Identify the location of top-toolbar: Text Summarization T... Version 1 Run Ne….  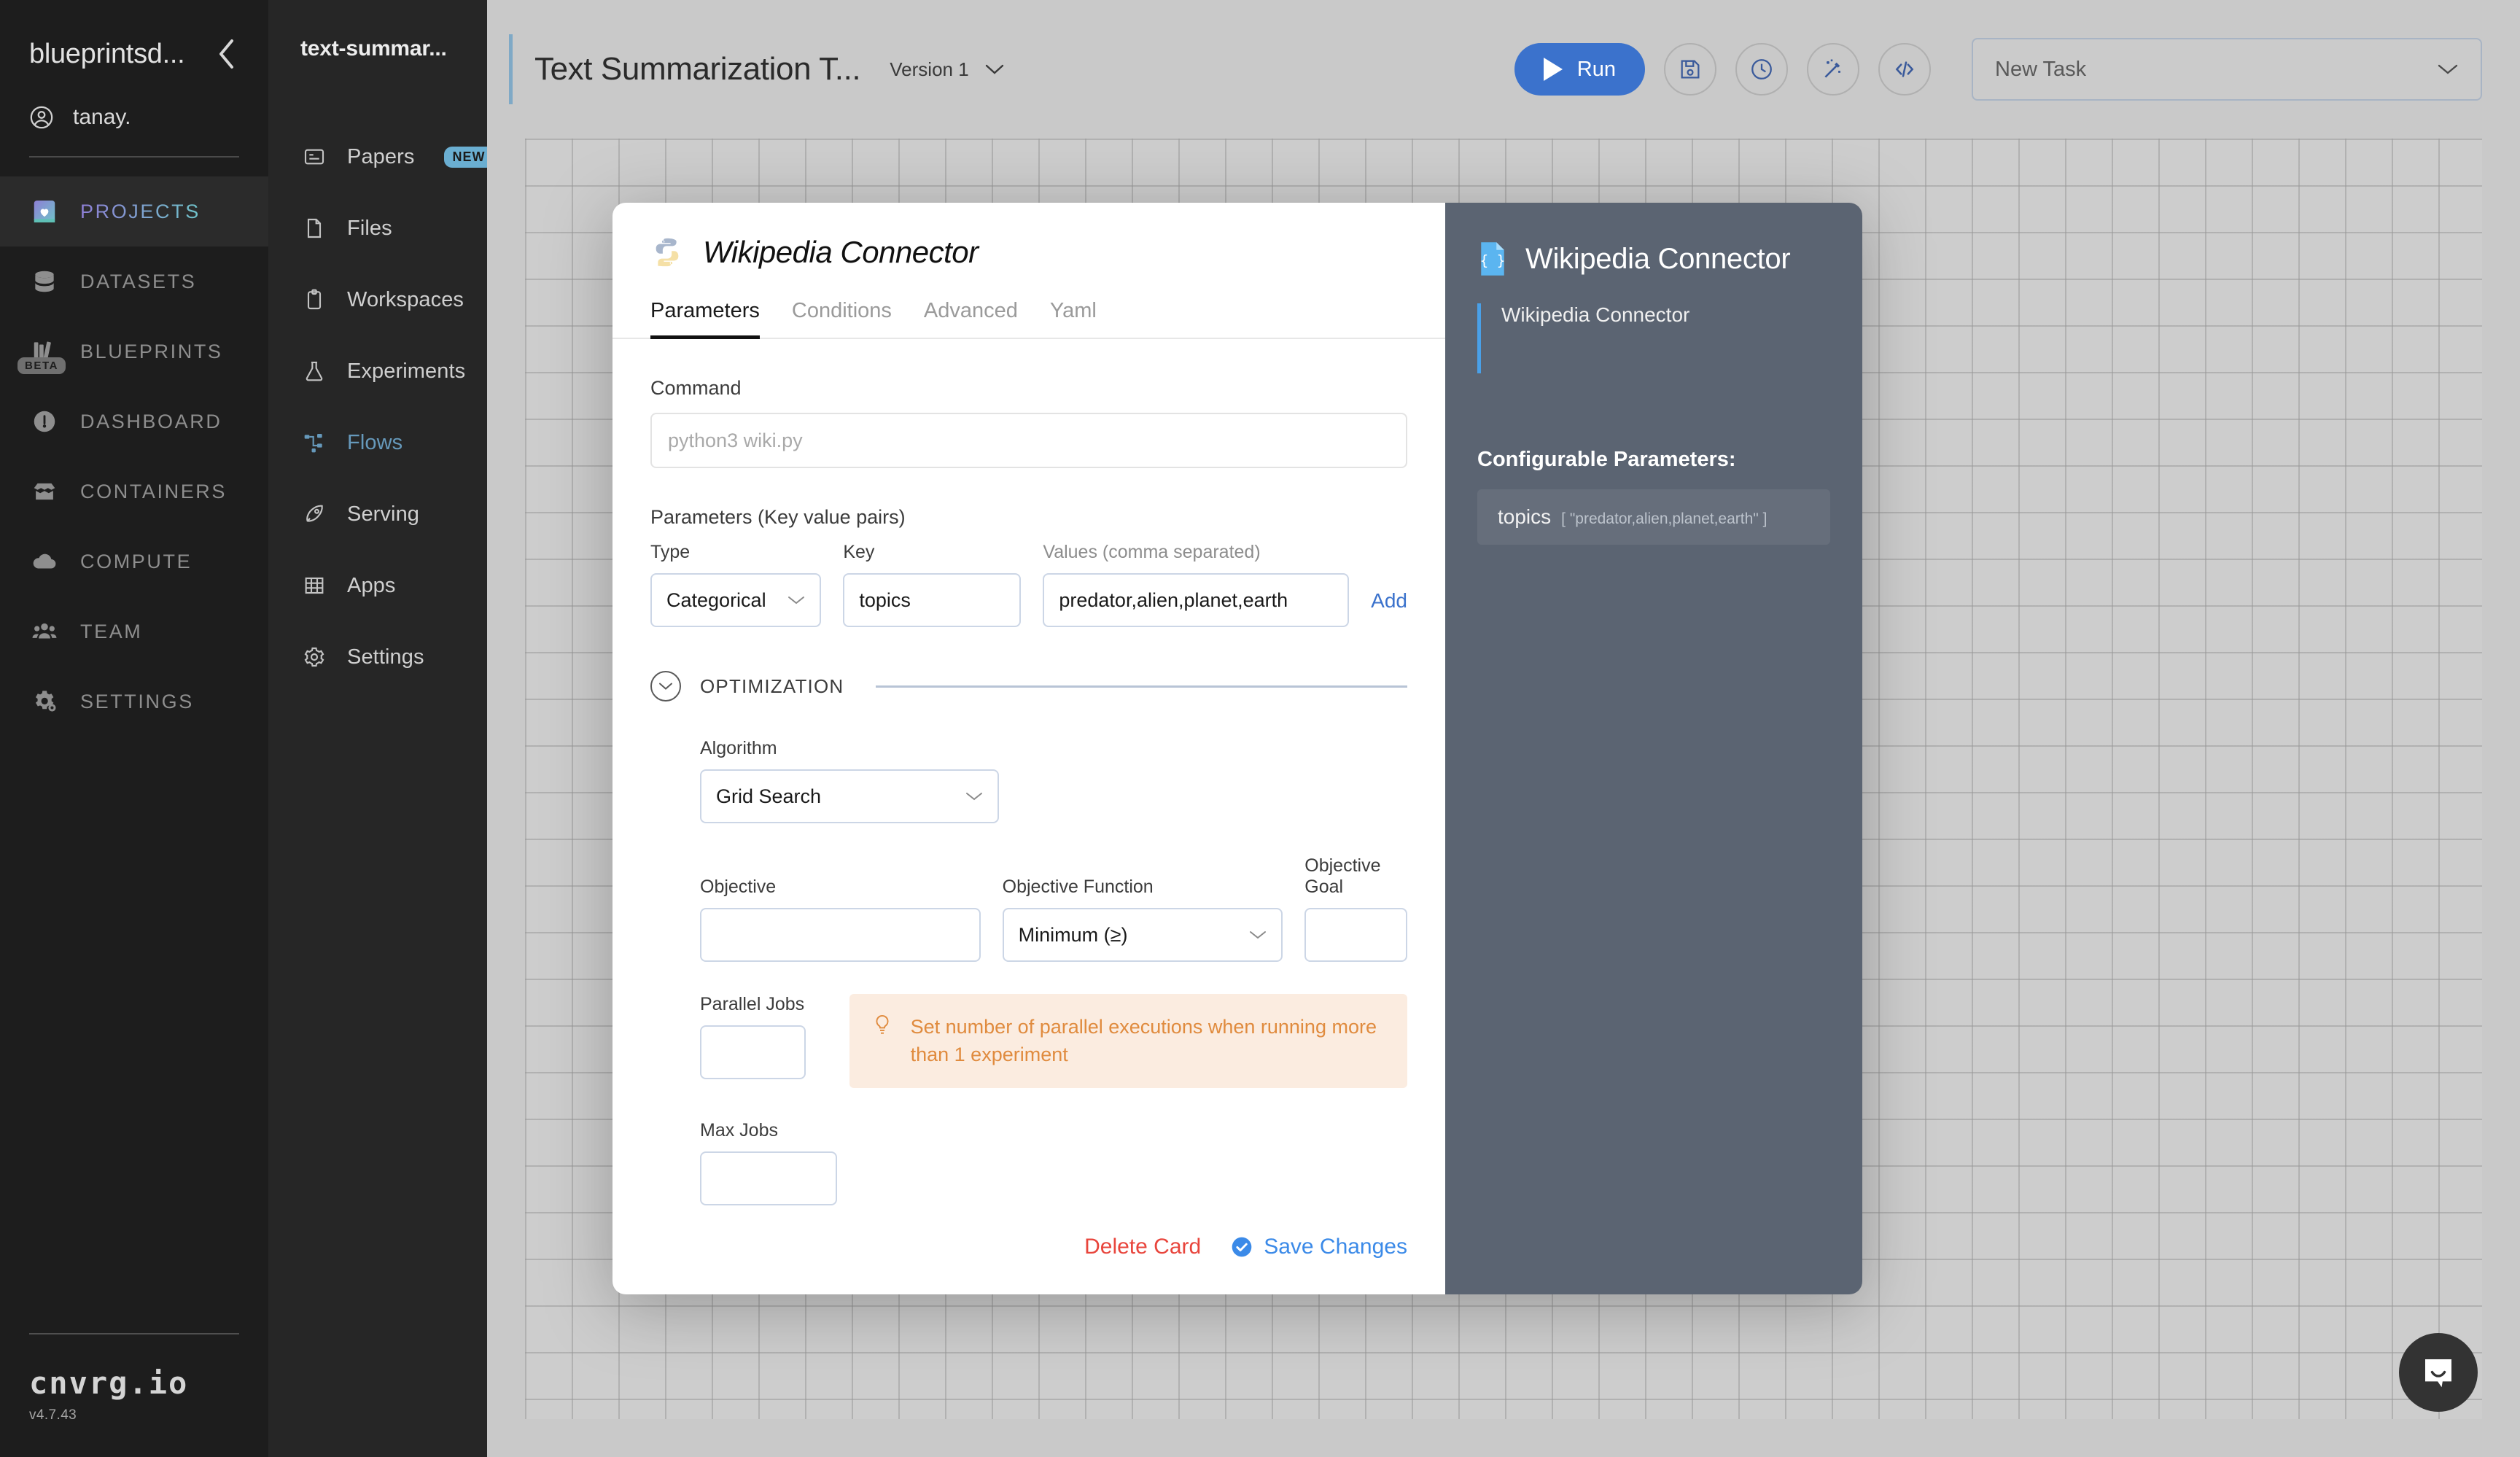
(1503, 70).